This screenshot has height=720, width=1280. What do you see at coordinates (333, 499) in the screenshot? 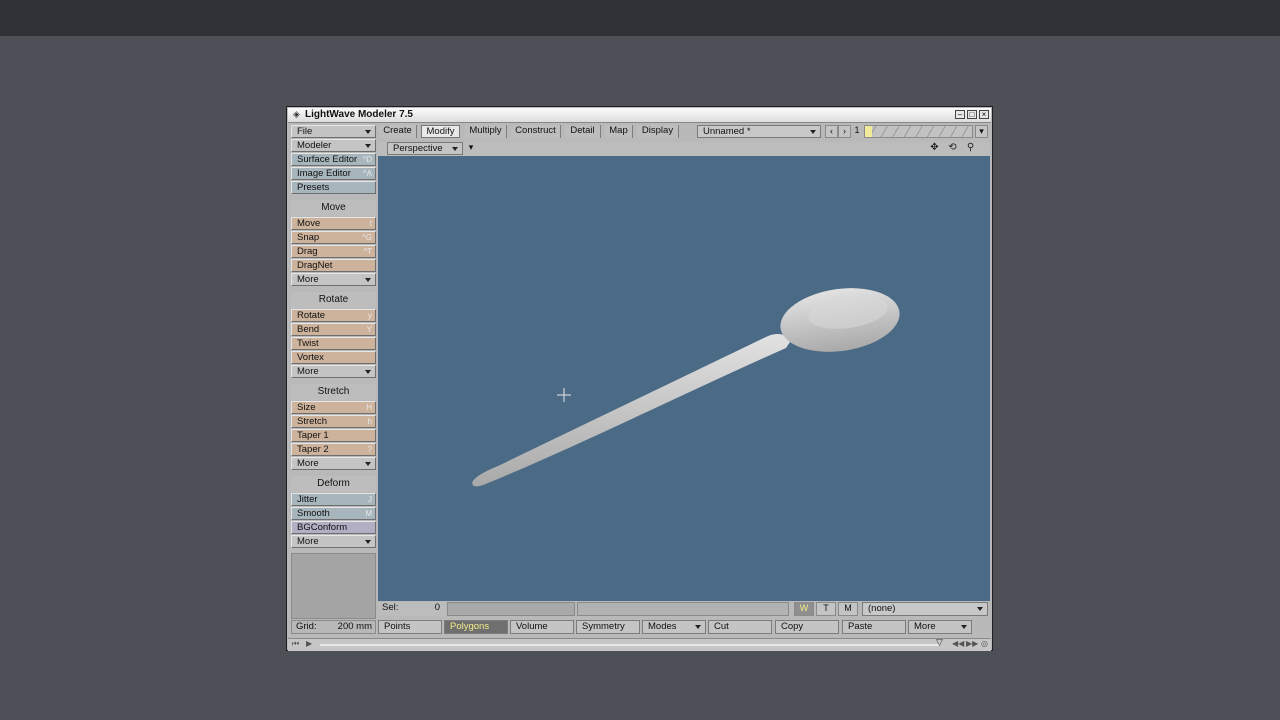
I see `jitter-button: Jitter J` at bounding box center [333, 499].